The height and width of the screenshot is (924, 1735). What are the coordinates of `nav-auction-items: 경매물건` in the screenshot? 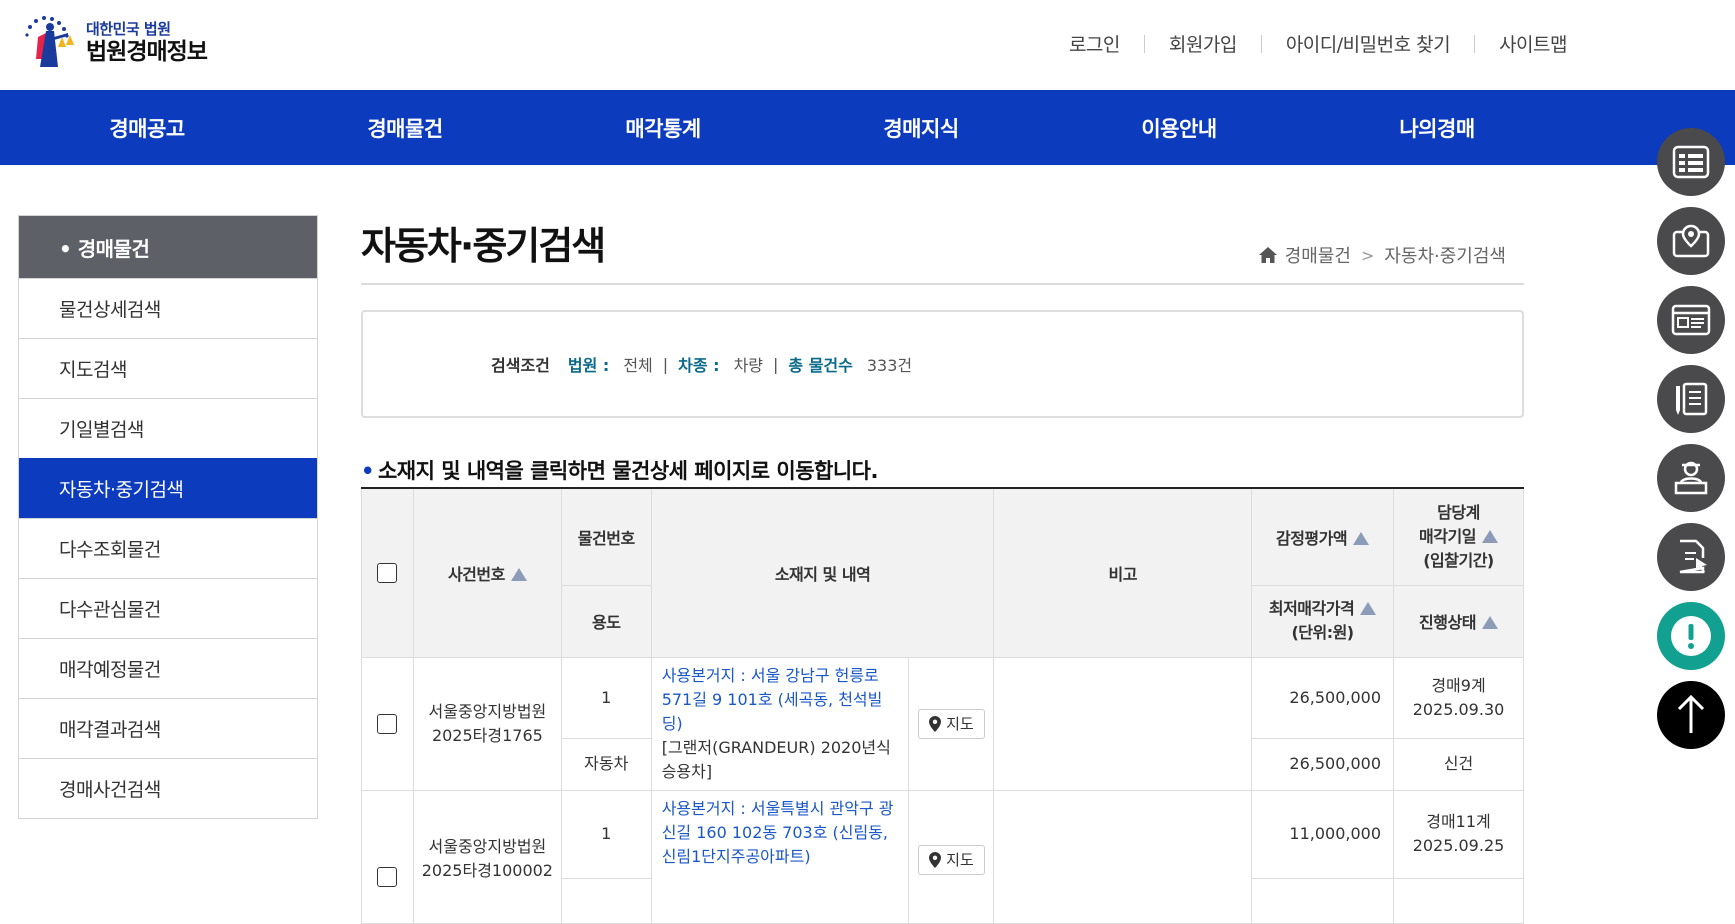 It's located at (405, 127).